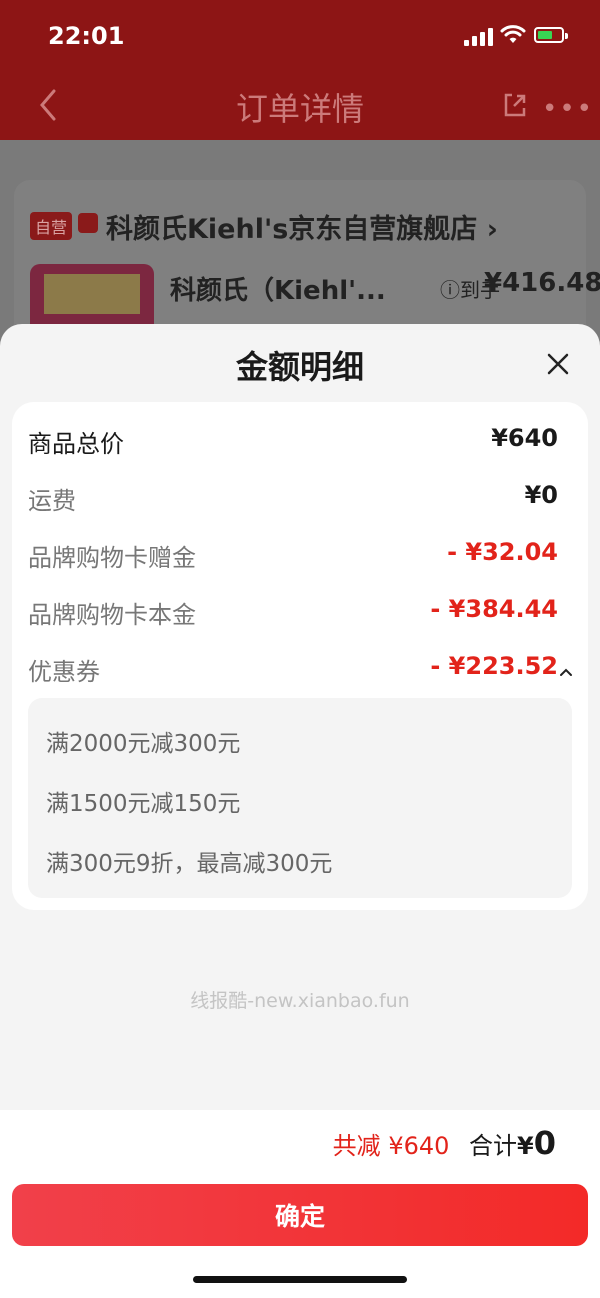 This screenshot has width=600, height=1298. I want to click on footer-bar: 共减 ¥640 合计¥0 确定, so click(300, 1204).